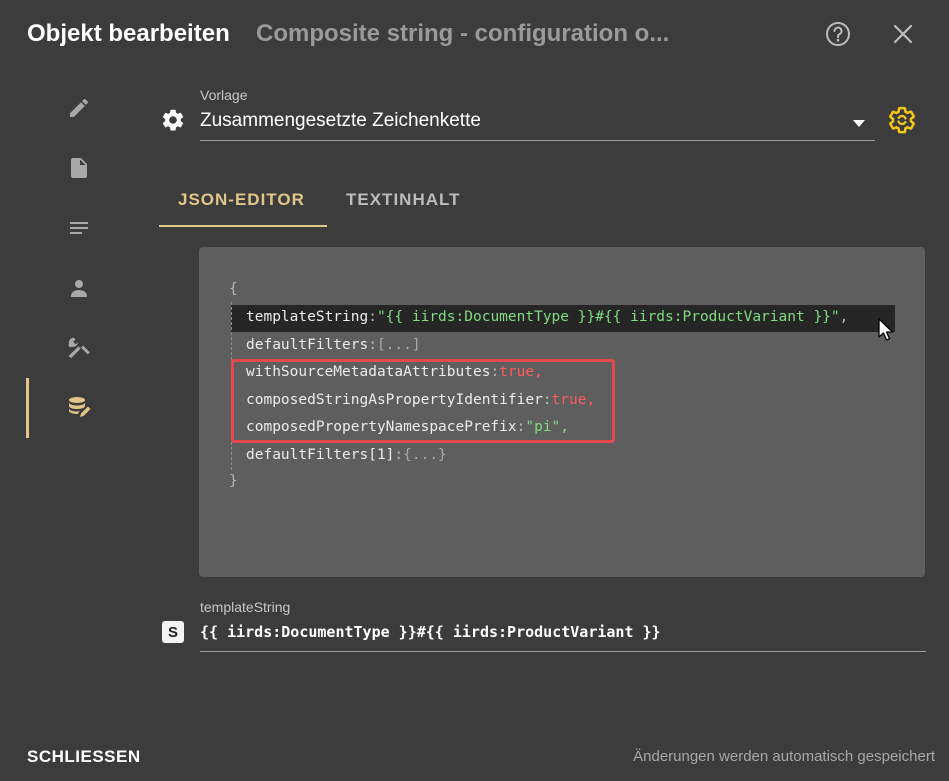 The image size is (949, 781). I want to click on json-line: defaultFilters[1]:{...}, so click(346, 455).